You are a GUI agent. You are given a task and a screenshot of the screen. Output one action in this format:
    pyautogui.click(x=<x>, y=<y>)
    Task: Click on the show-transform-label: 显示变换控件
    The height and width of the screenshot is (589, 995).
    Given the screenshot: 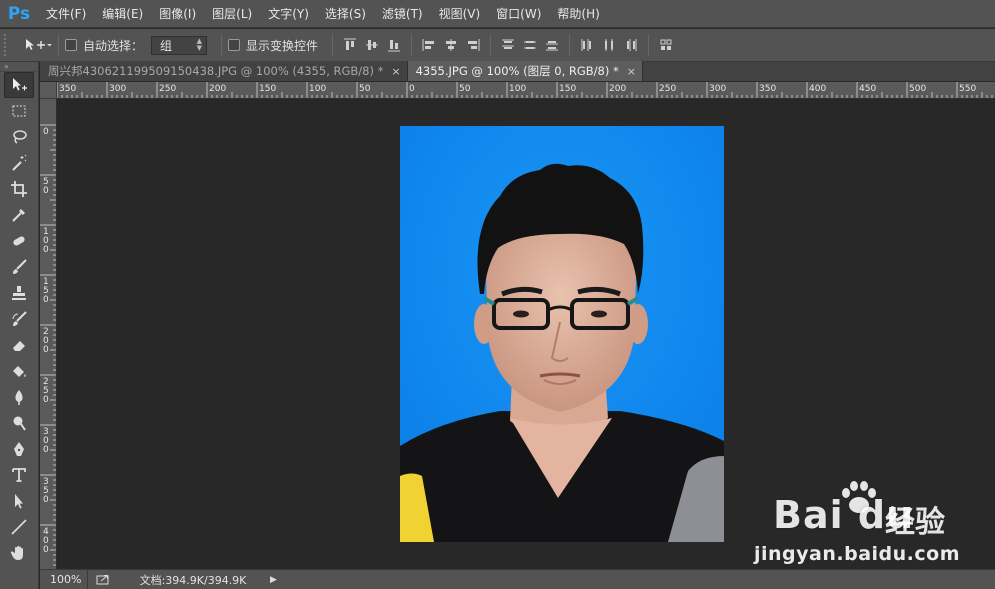 What is the action you would take?
    pyautogui.click(x=282, y=45)
    